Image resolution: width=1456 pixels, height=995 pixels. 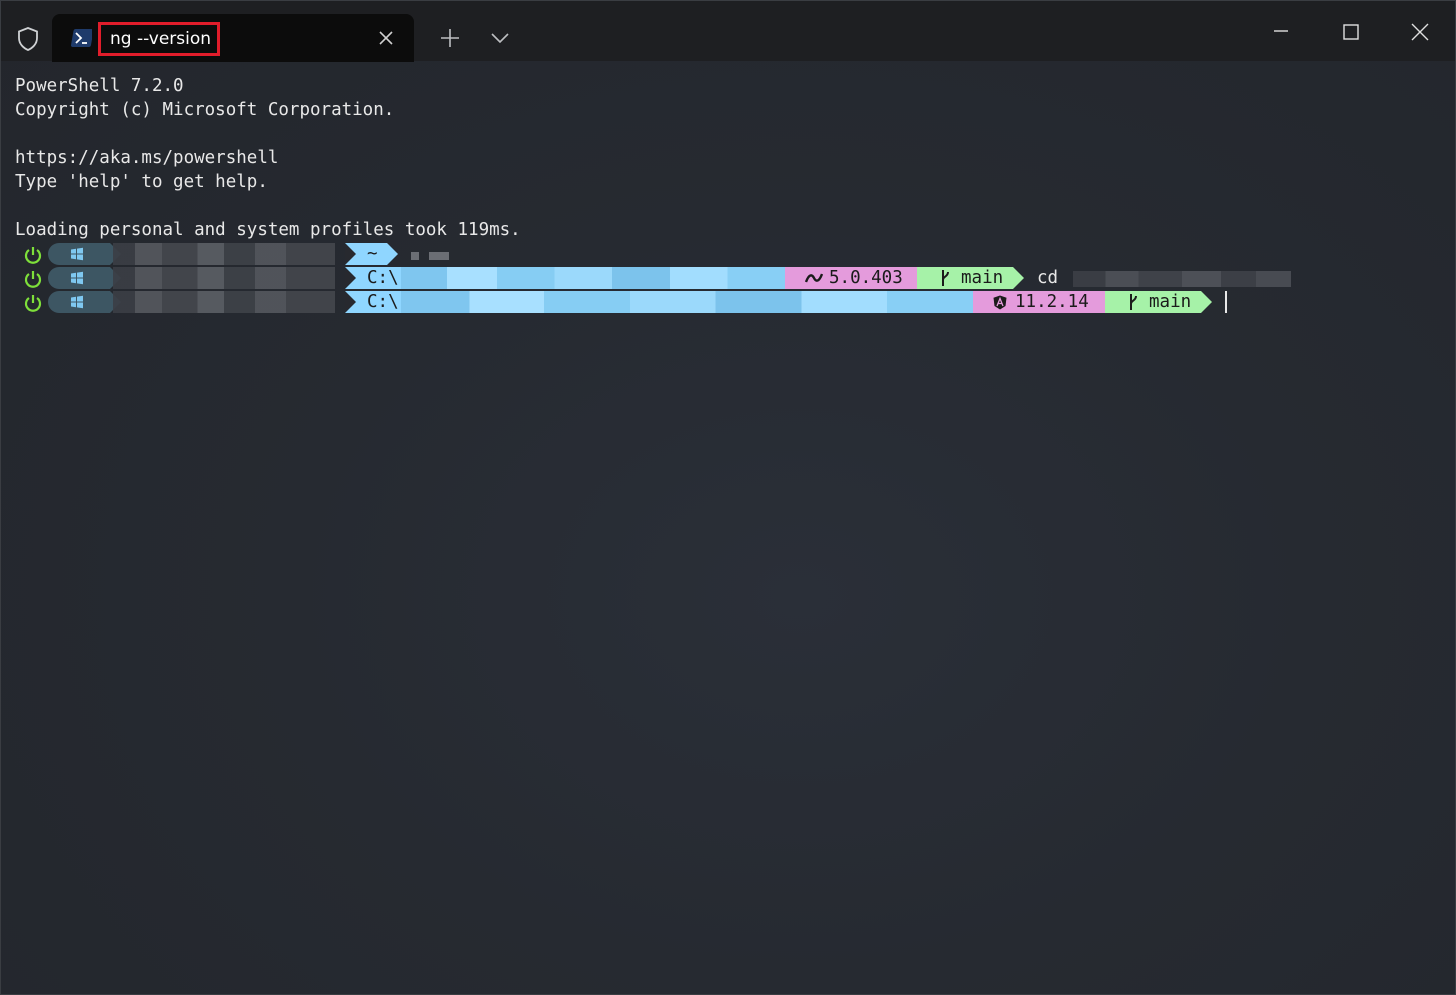 I want to click on prompt-line: ~, so click(x=673, y=254).